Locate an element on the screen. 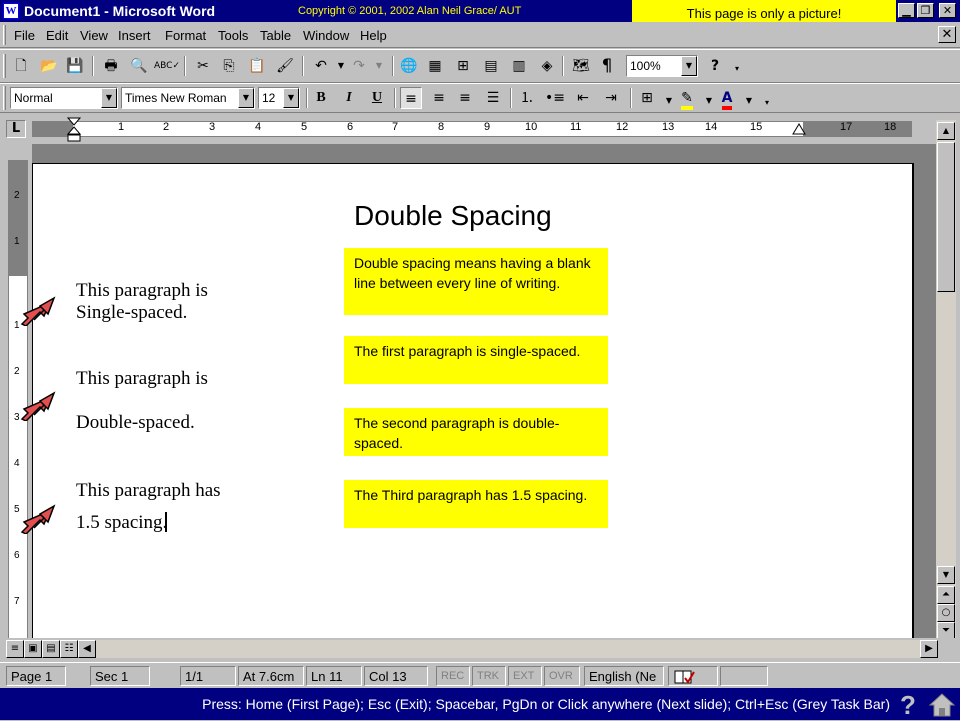 This screenshot has width=960, height=721. word-app-icon: W is located at coordinates (11, 11).